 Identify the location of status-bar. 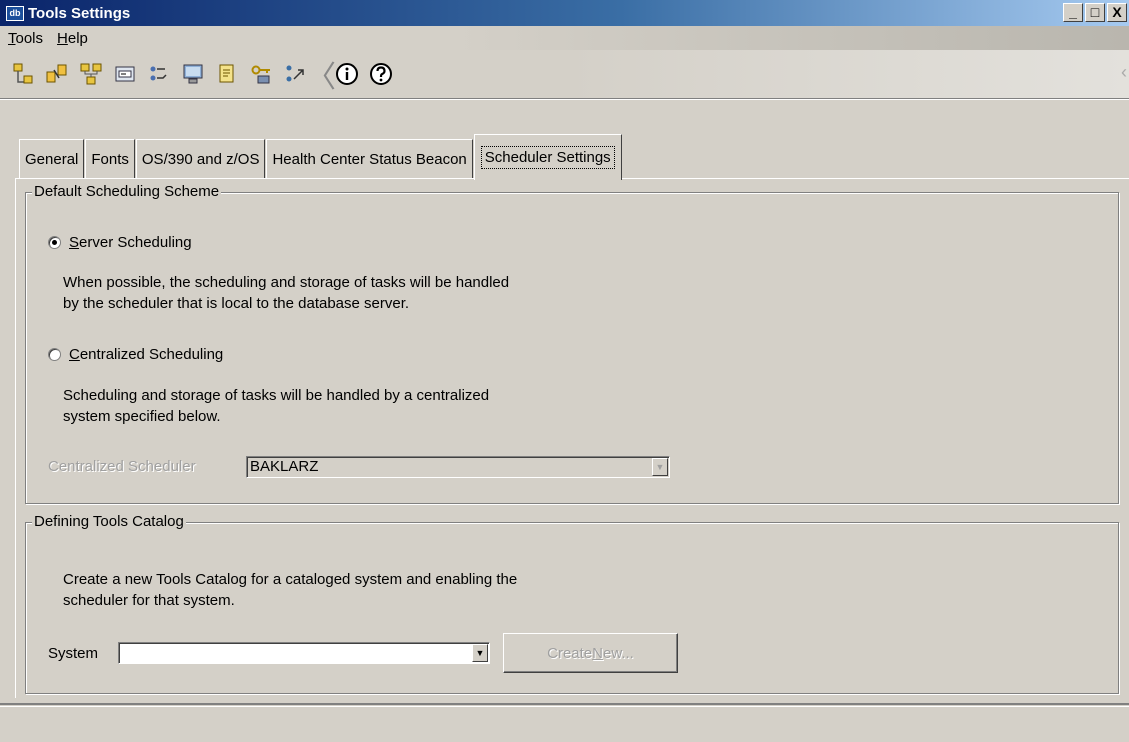
(564, 725).